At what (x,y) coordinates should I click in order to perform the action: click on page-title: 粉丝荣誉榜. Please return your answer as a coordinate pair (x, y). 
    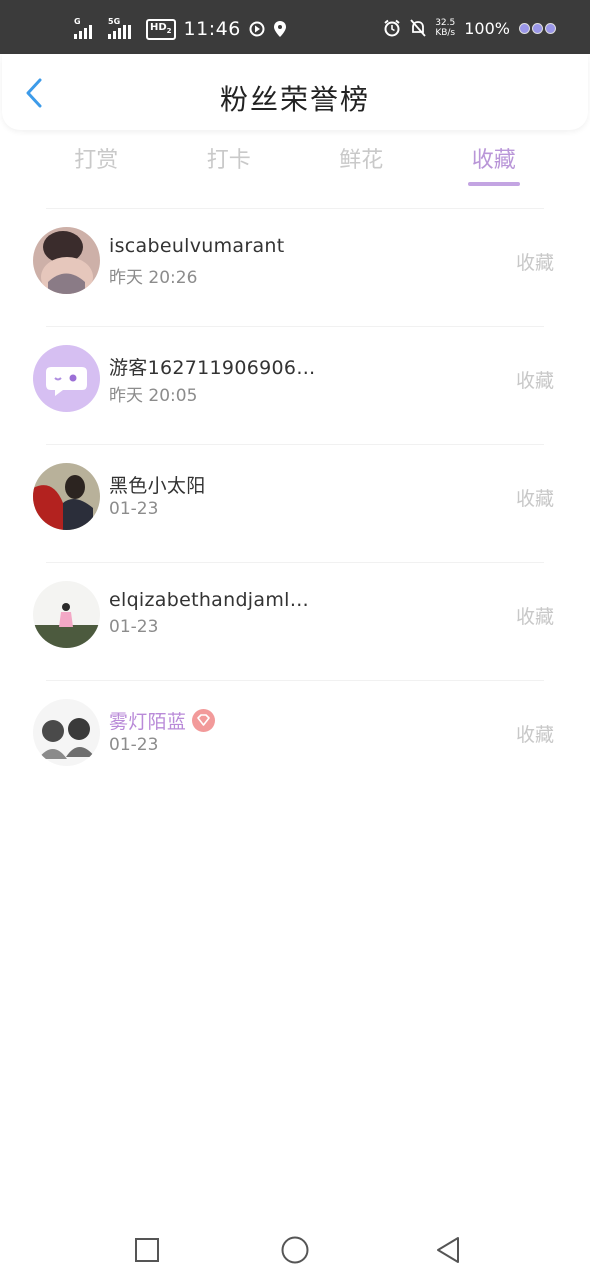
    Looking at the image, I should click on (294, 99).